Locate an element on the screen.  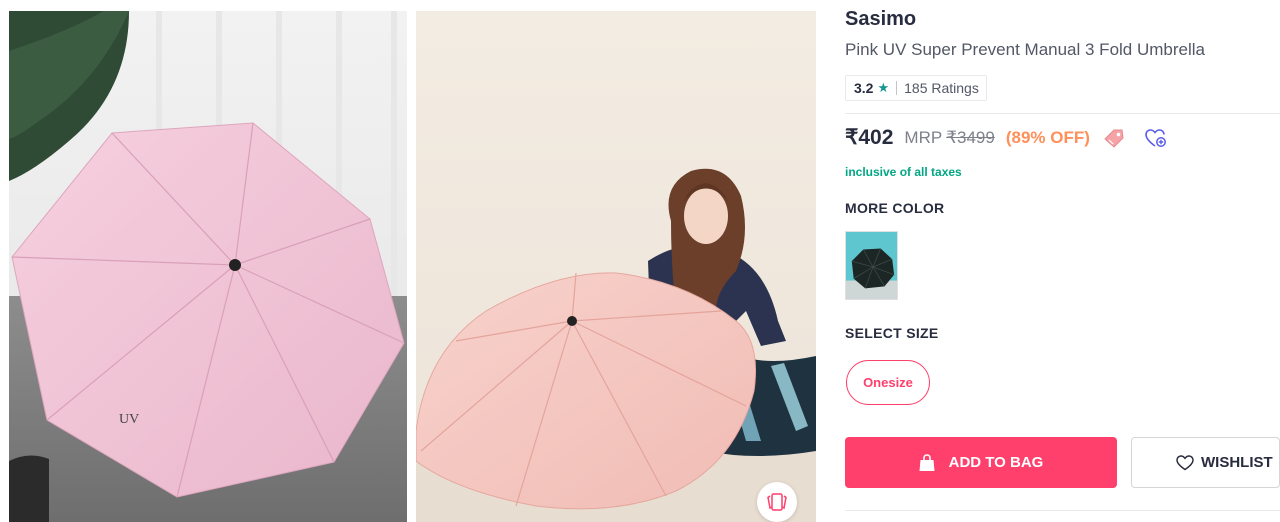
more-color-title: MORE COLOR is located at coordinates (895, 208).